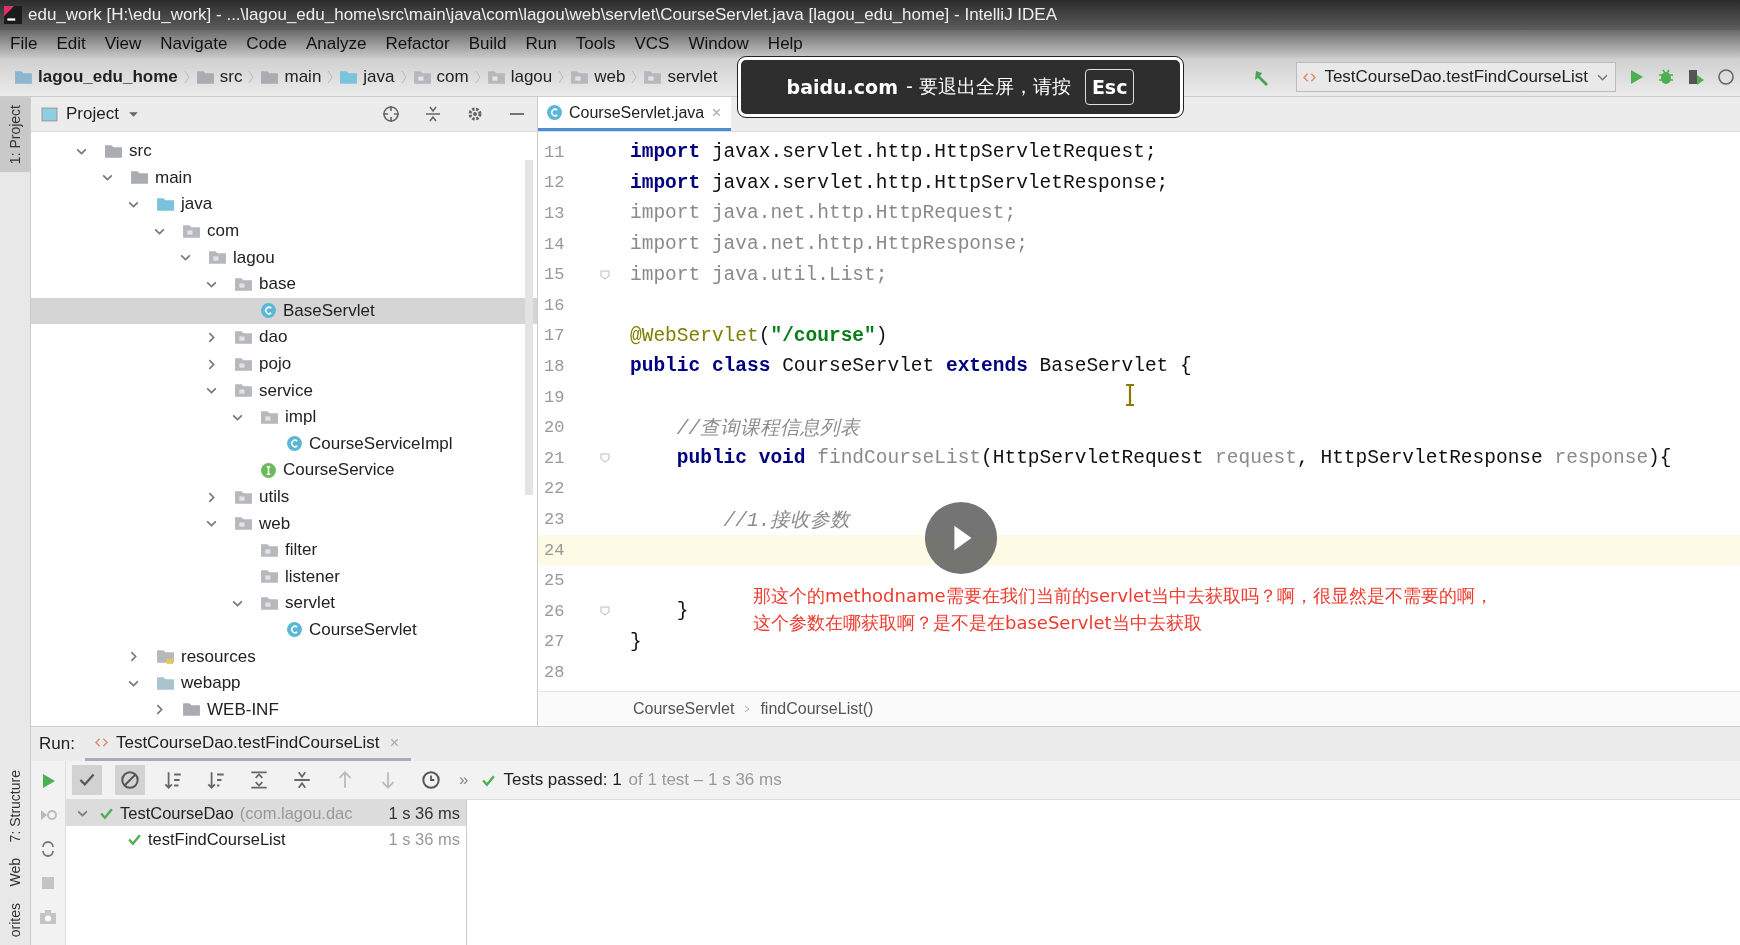 The image size is (1740, 945). I want to click on menu-item: Help, so click(786, 44).